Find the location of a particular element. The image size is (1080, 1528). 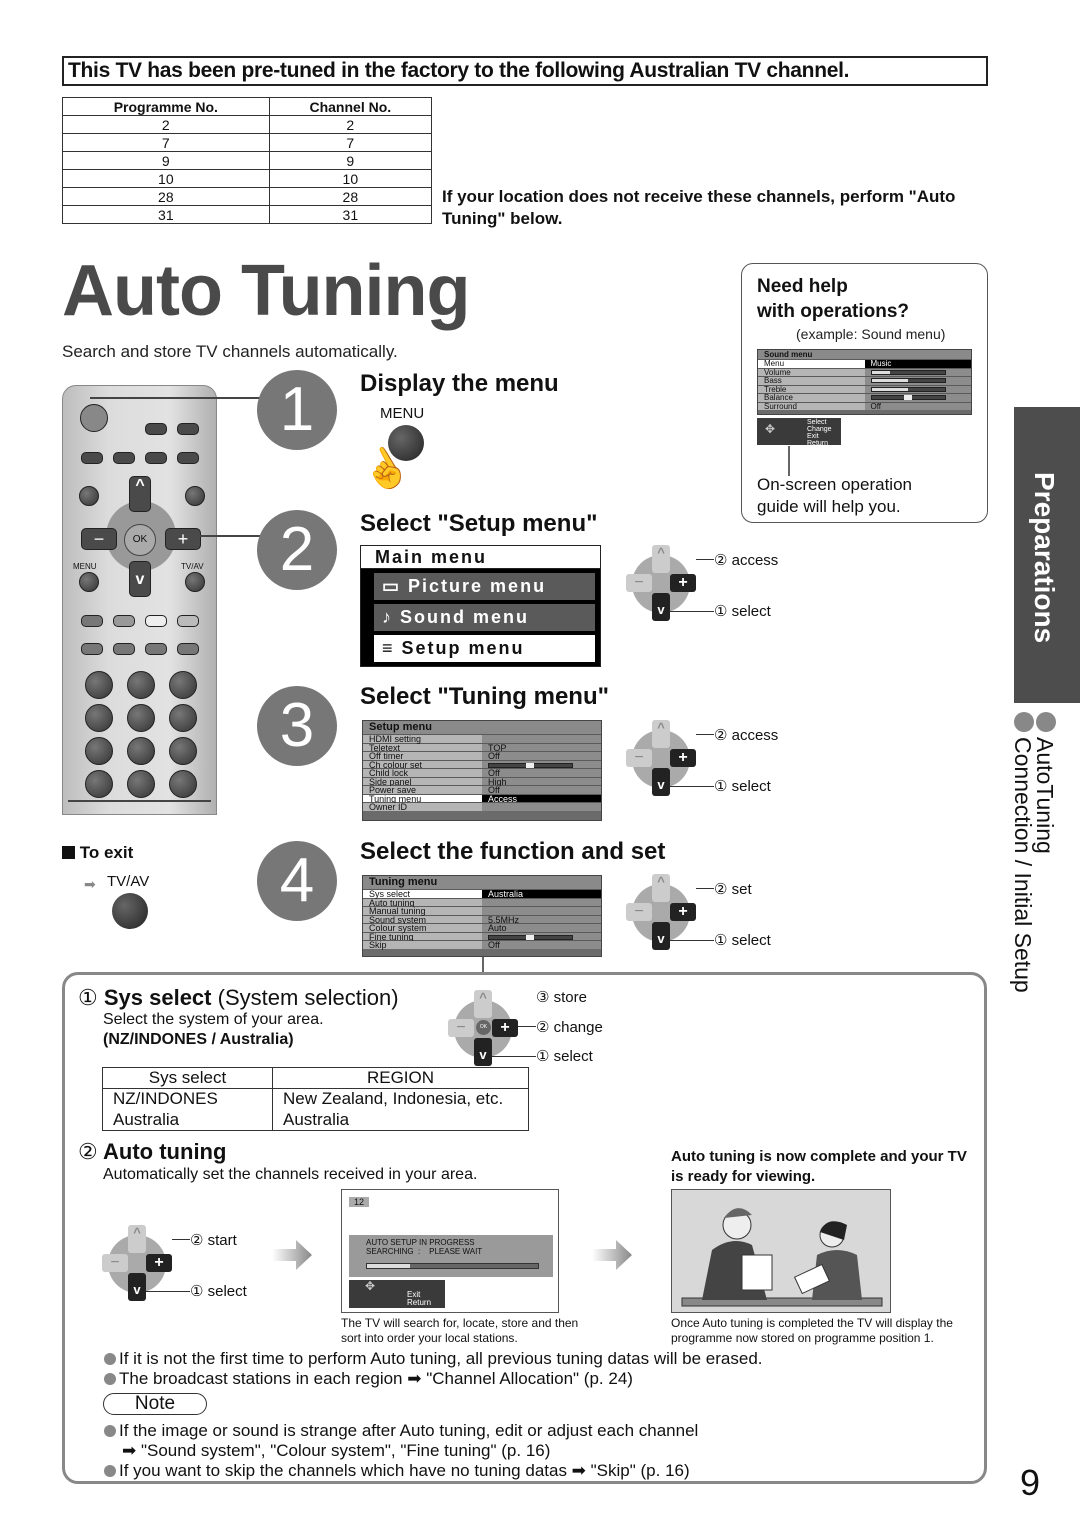

help-title-line2: with operations? is located at coordinates (833, 311).